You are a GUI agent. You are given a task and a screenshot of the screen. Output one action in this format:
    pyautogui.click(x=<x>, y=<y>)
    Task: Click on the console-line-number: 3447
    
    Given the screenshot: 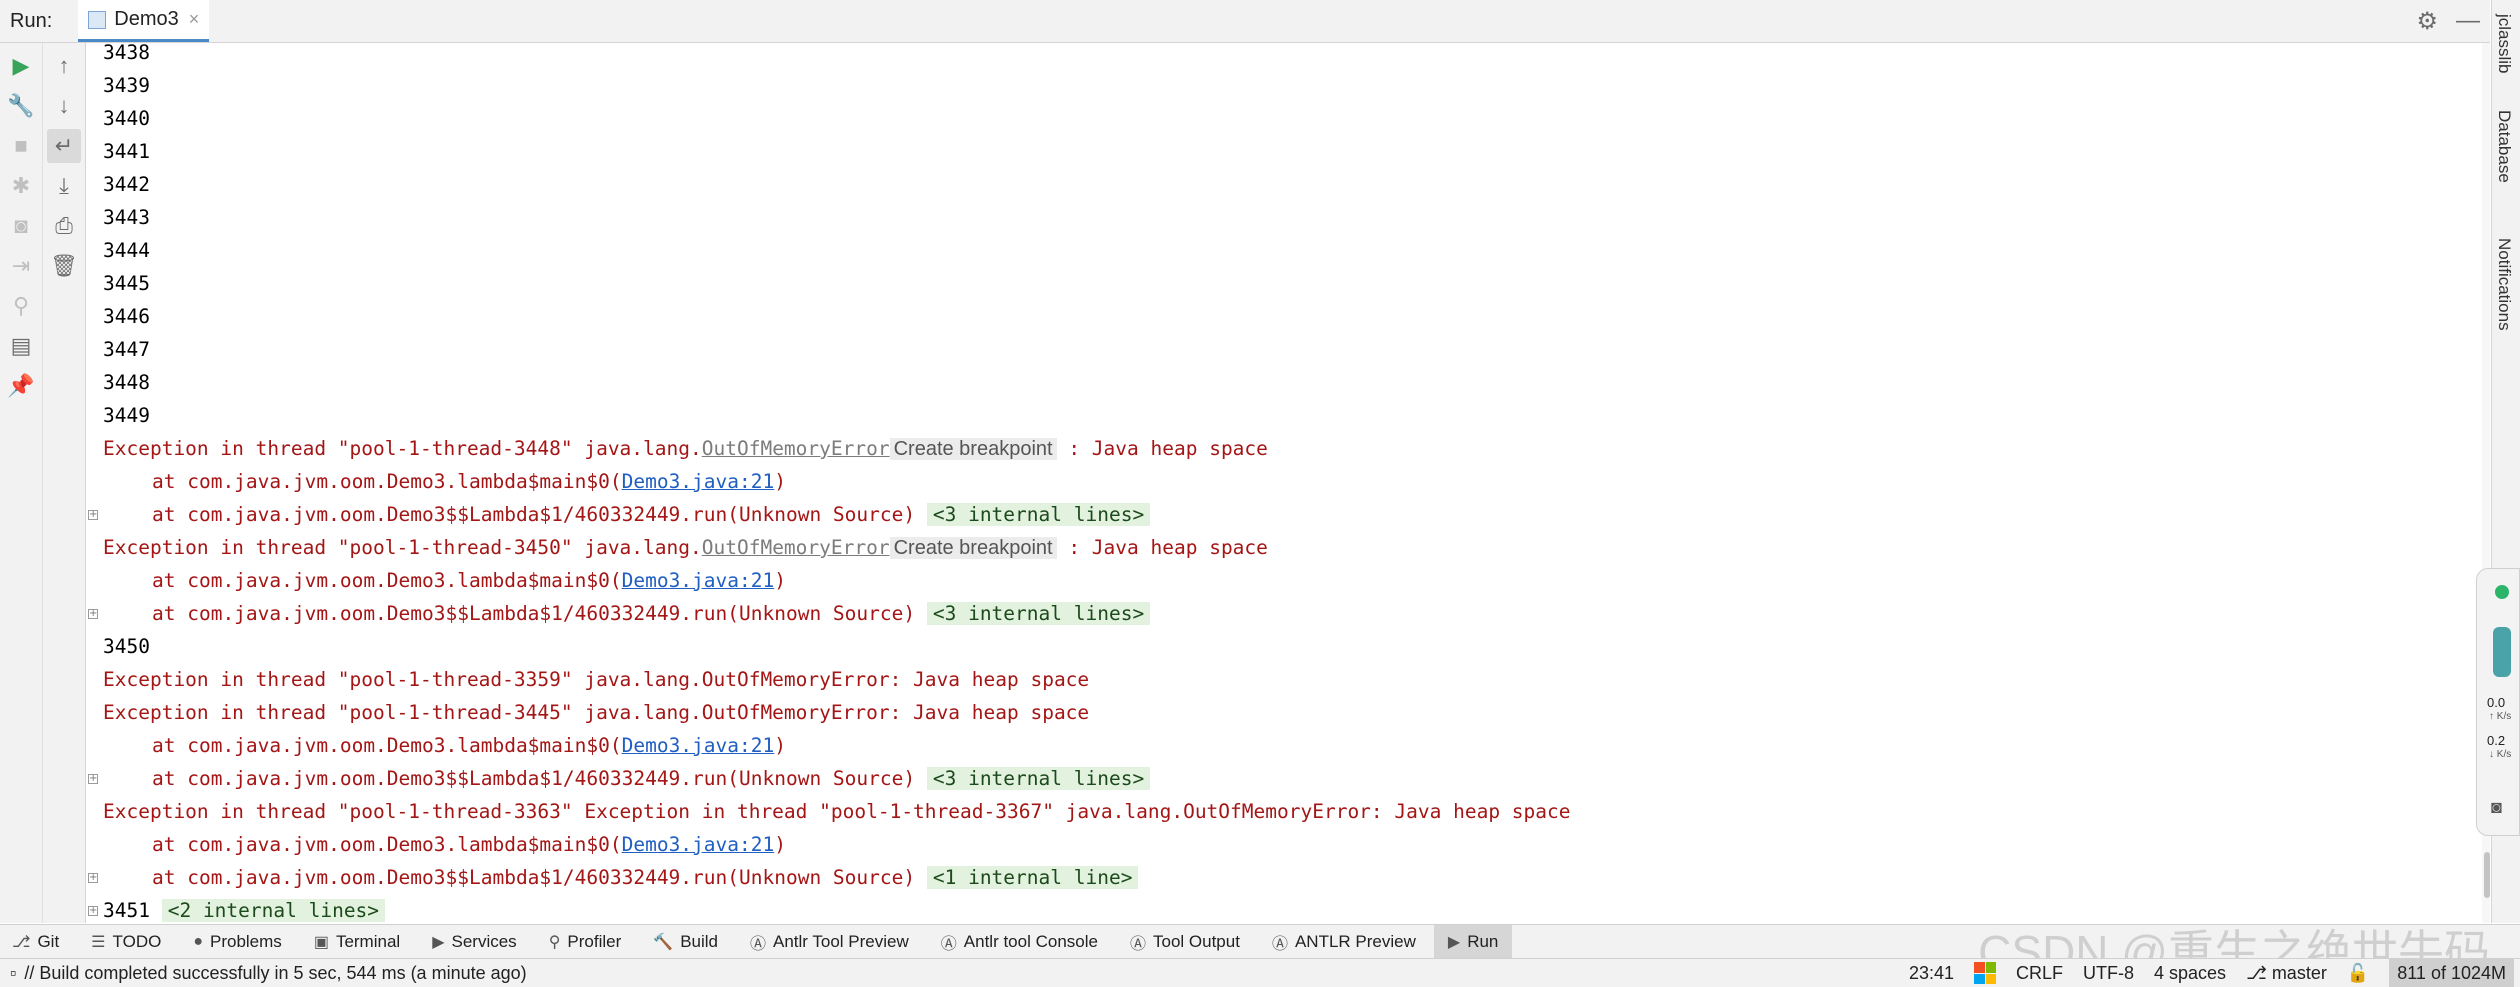 What is the action you would take?
    pyautogui.click(x=126, y=349)
    